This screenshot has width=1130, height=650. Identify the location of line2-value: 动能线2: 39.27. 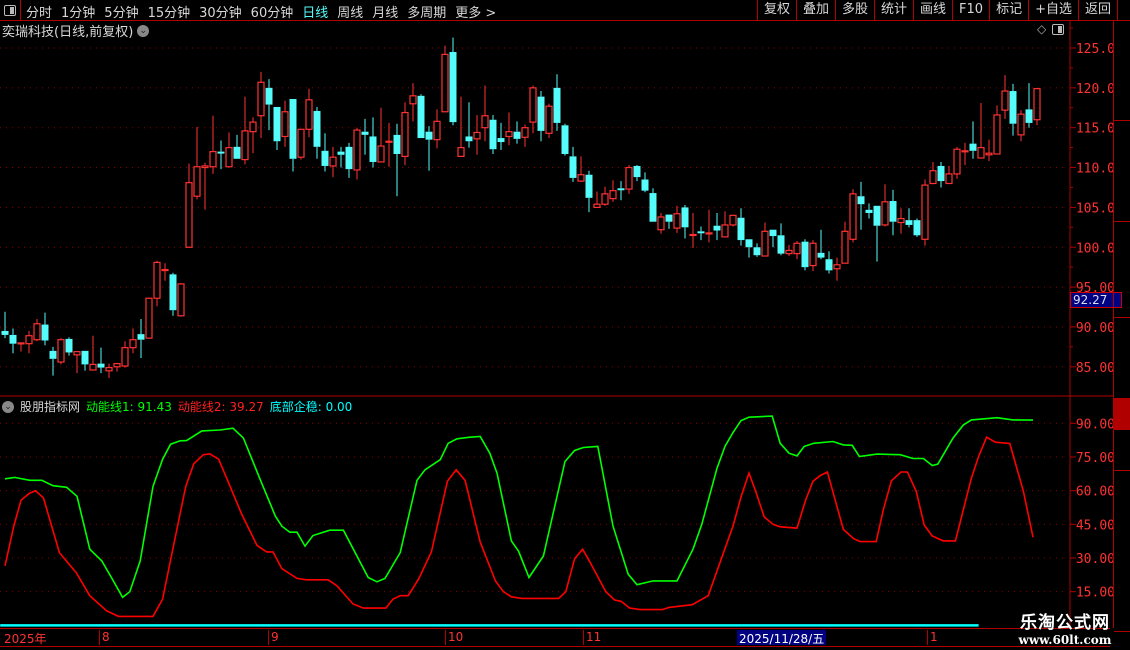
(220, 407).